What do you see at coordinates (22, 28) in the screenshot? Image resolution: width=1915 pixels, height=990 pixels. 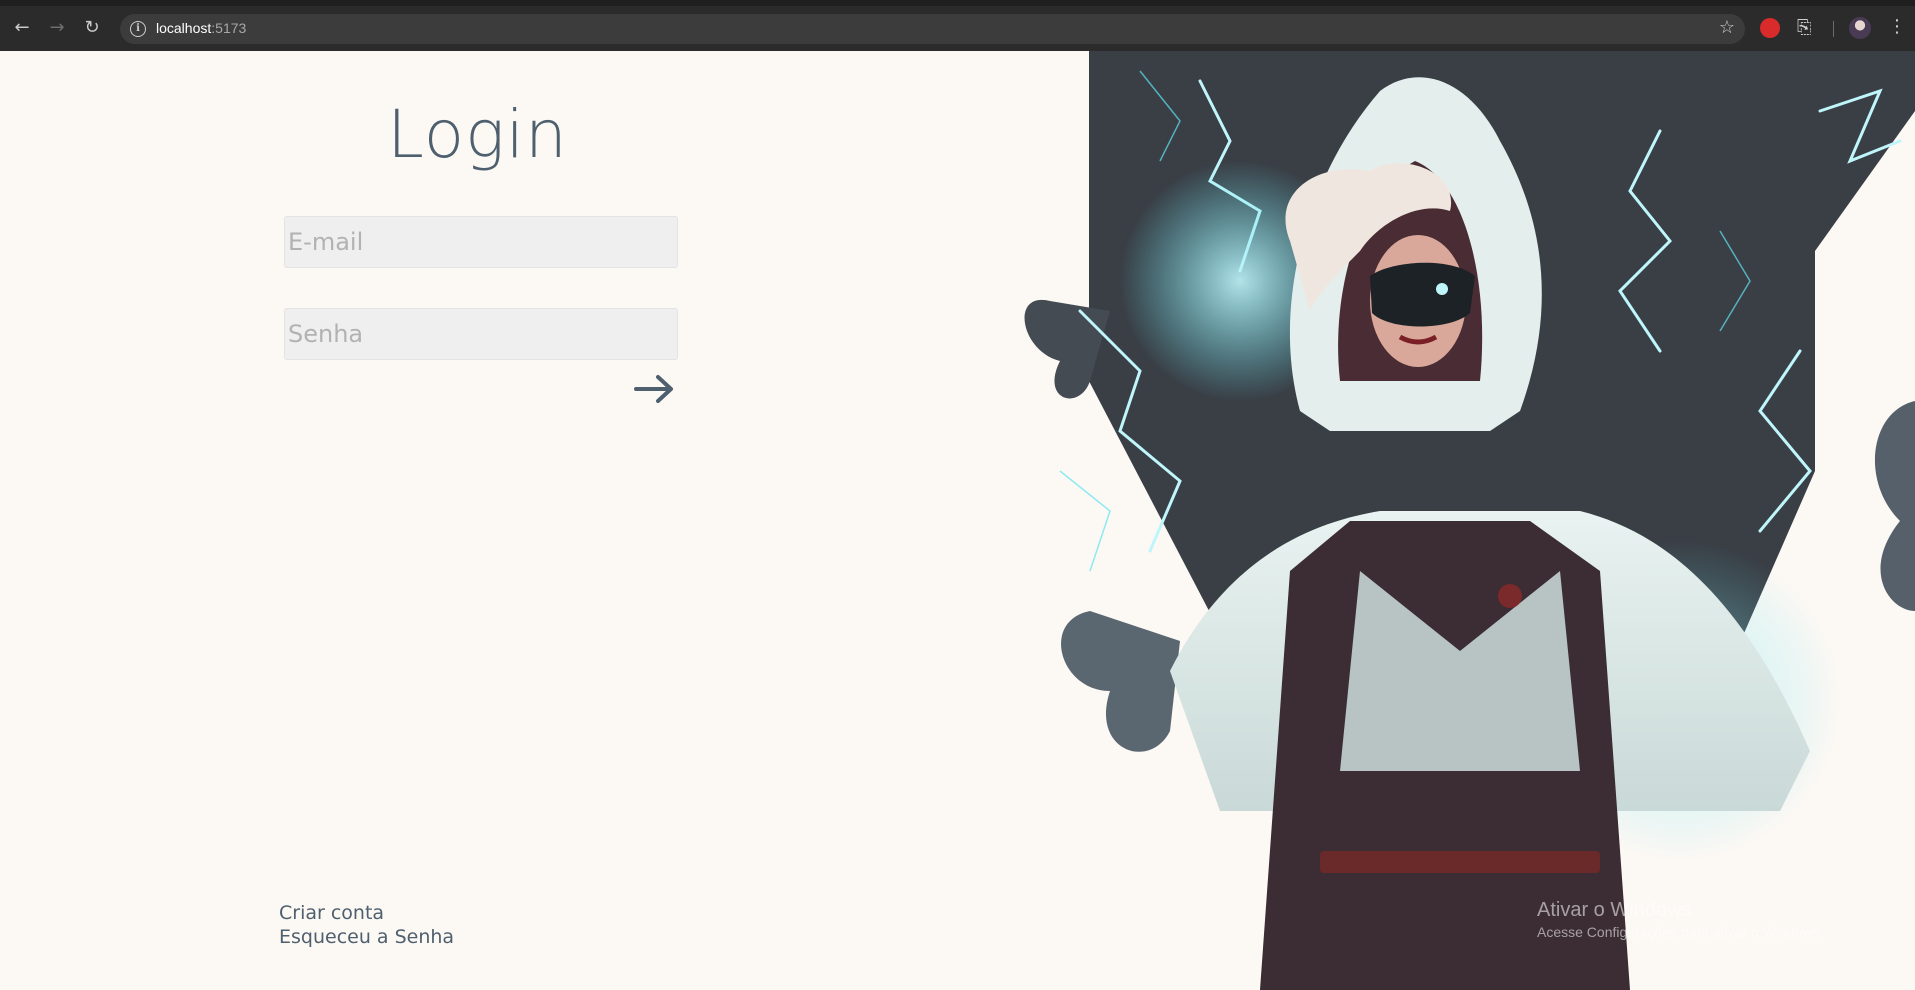 I see `back-icon: ←` at bounding box center [22, 28].